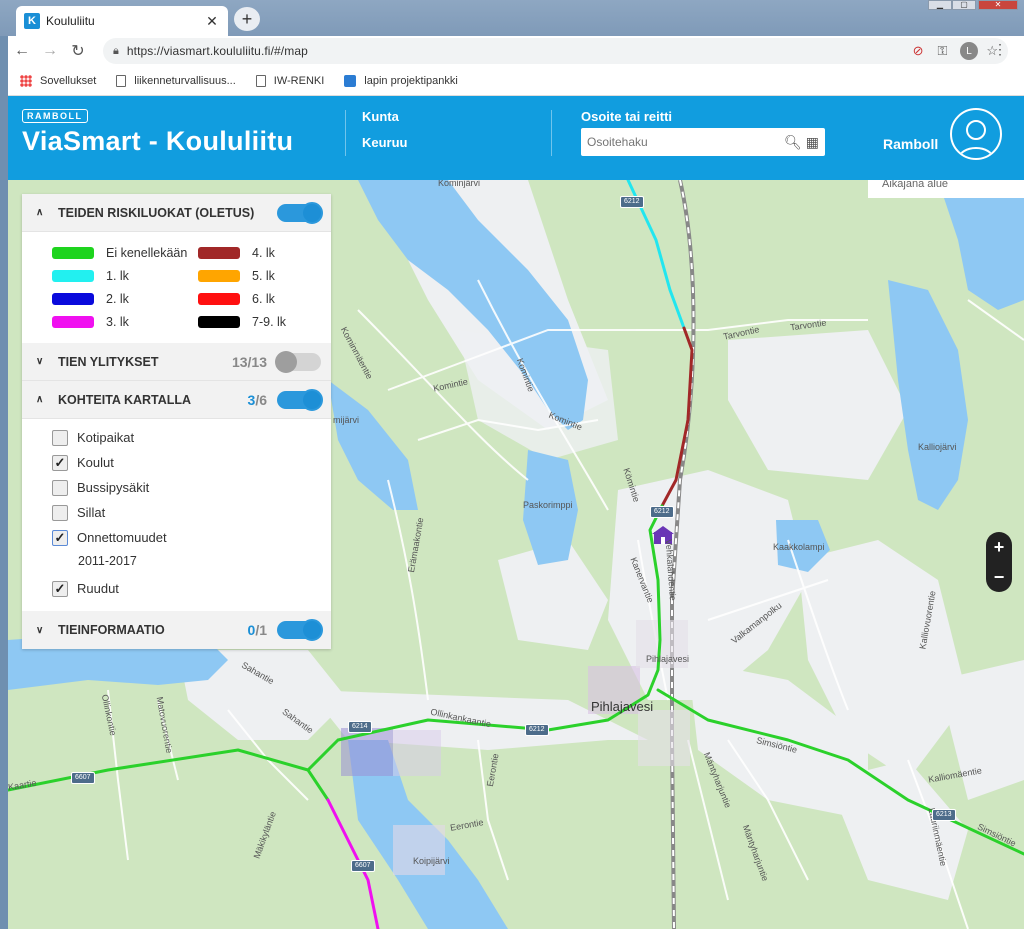 This screenshot has height=929, width=1024. What do you see at coordinates (263, 253) in the screenshot?
I see `legend-label: 4. lk` at bounding box center [263, 253].